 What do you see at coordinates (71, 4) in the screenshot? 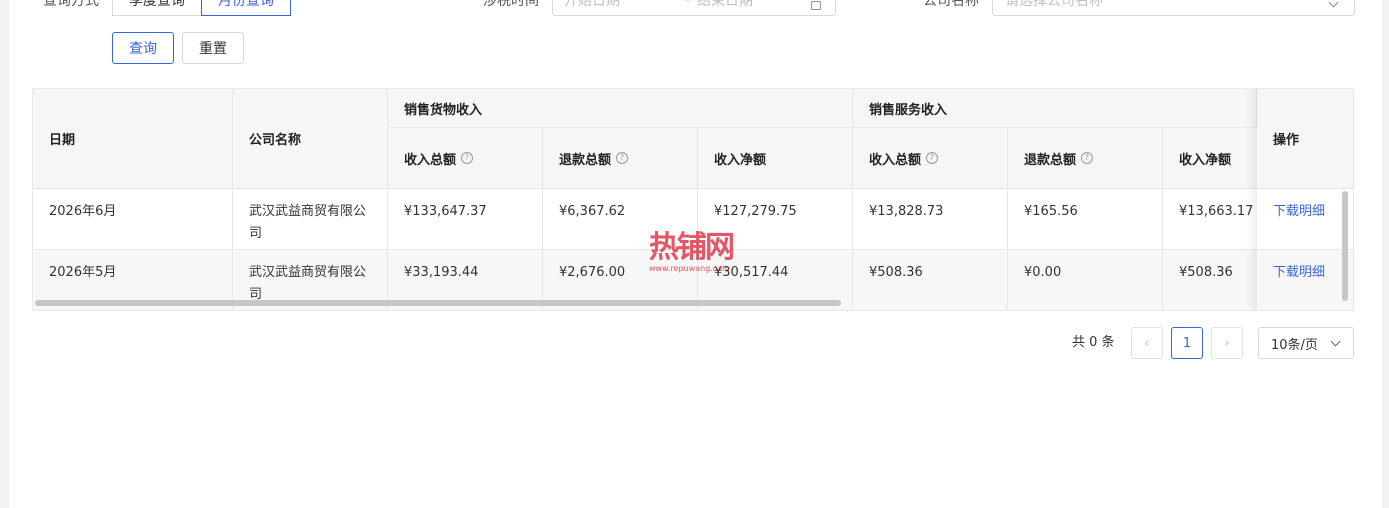
I see `query-mode-label: 查询方式` at bounding box center [71, 4].